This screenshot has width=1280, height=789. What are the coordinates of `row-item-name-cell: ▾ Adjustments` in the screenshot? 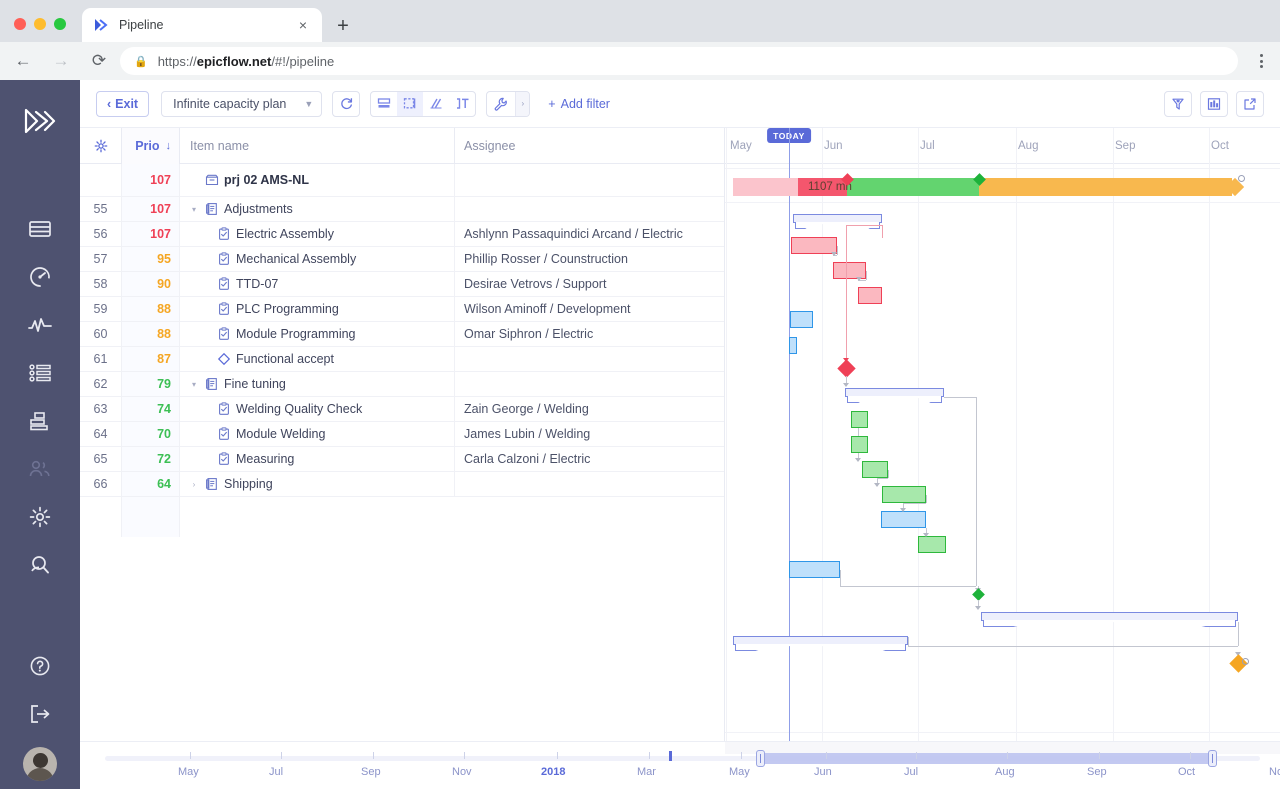 It's located at (316, 209).